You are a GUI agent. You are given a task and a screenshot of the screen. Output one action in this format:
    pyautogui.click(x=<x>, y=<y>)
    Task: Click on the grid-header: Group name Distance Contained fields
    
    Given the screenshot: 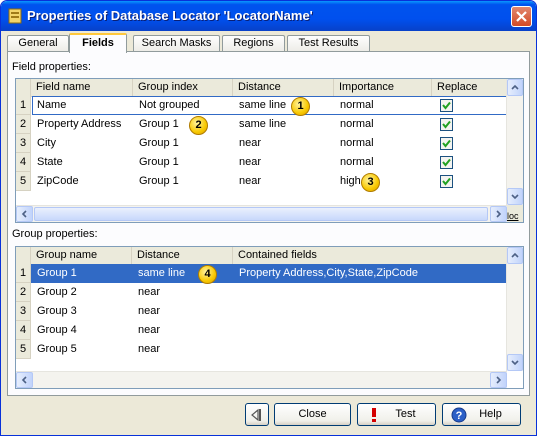 What is the action you would take?
    pyautogui.click(x=261, y=256)
    